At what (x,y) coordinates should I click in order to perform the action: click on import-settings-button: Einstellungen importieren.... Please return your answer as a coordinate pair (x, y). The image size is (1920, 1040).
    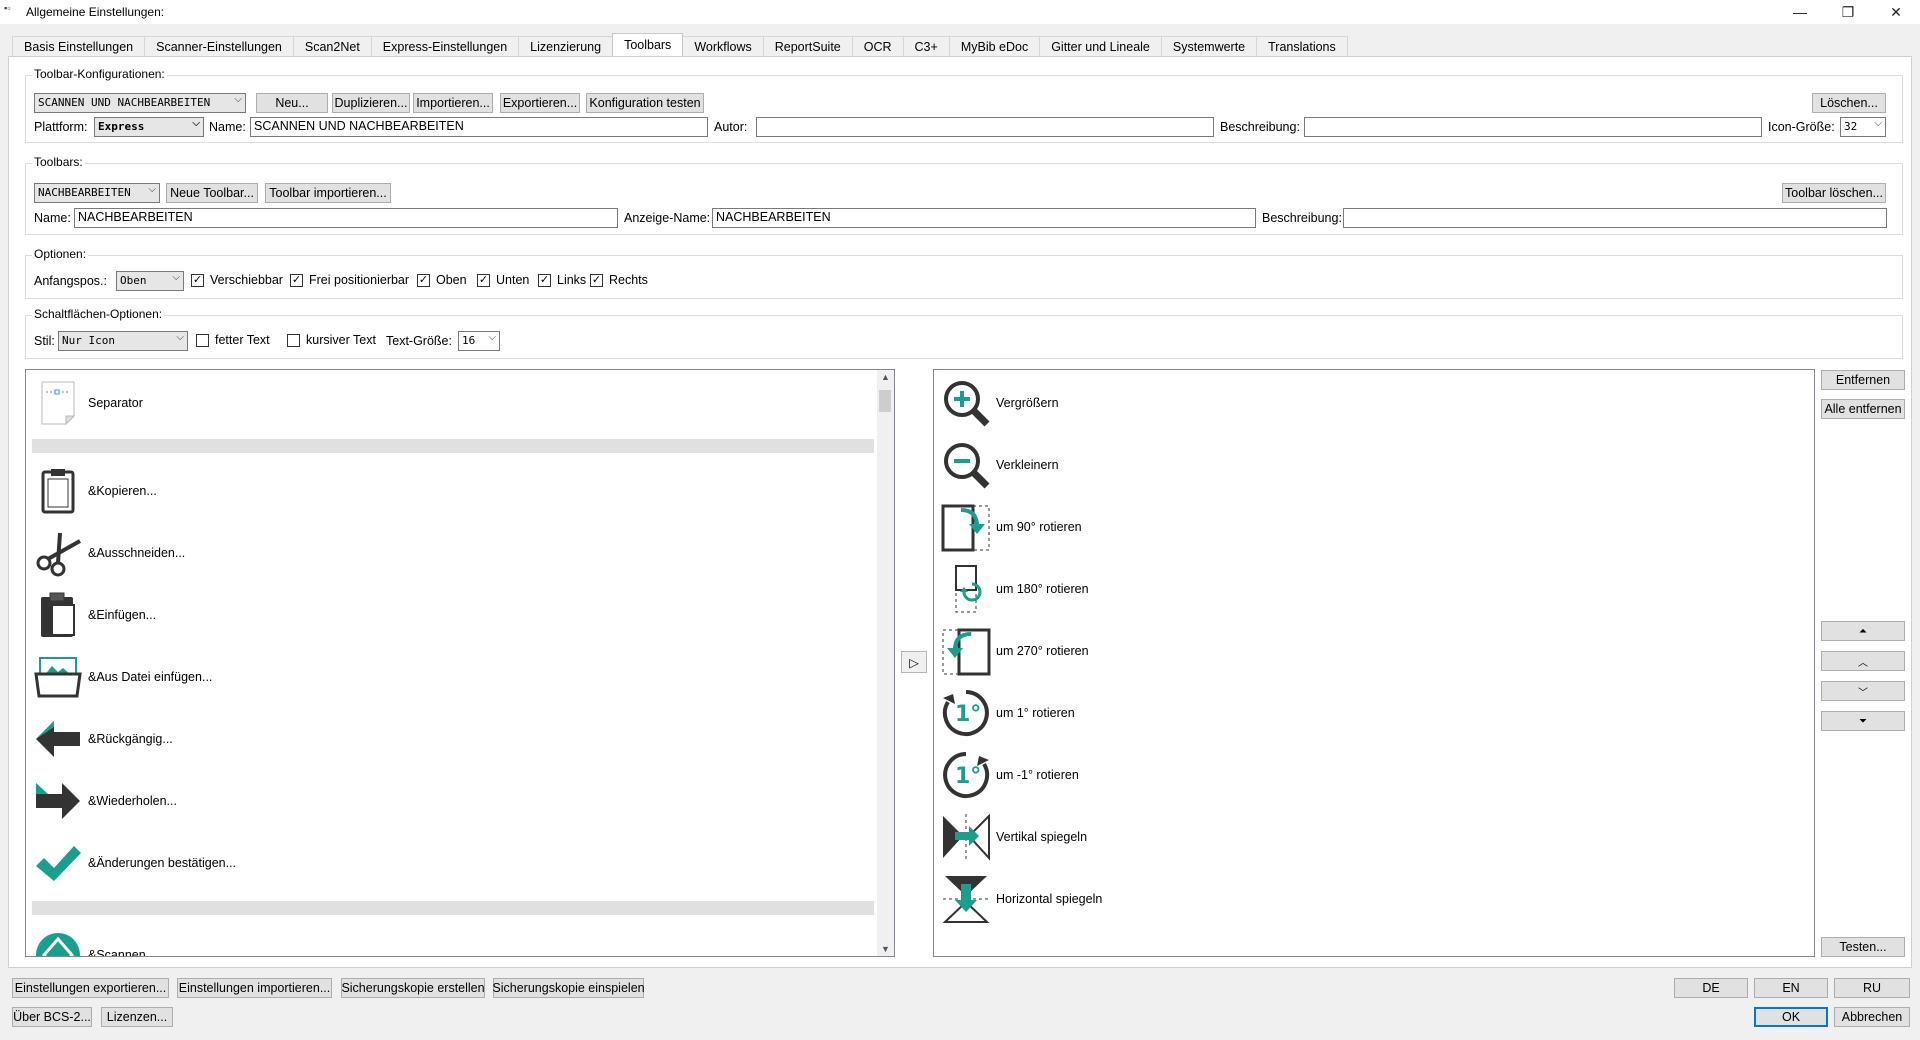
    Looking at the image, I should click on (254, 988).